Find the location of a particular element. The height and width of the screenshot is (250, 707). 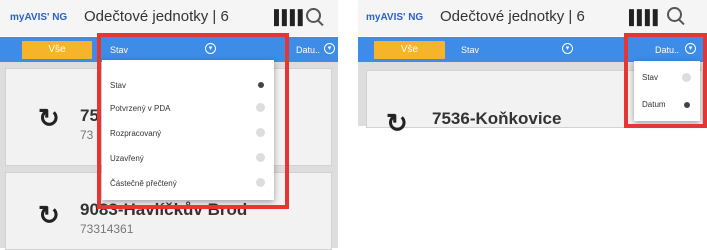

right-search-icon is located at coordinates (674, 14).